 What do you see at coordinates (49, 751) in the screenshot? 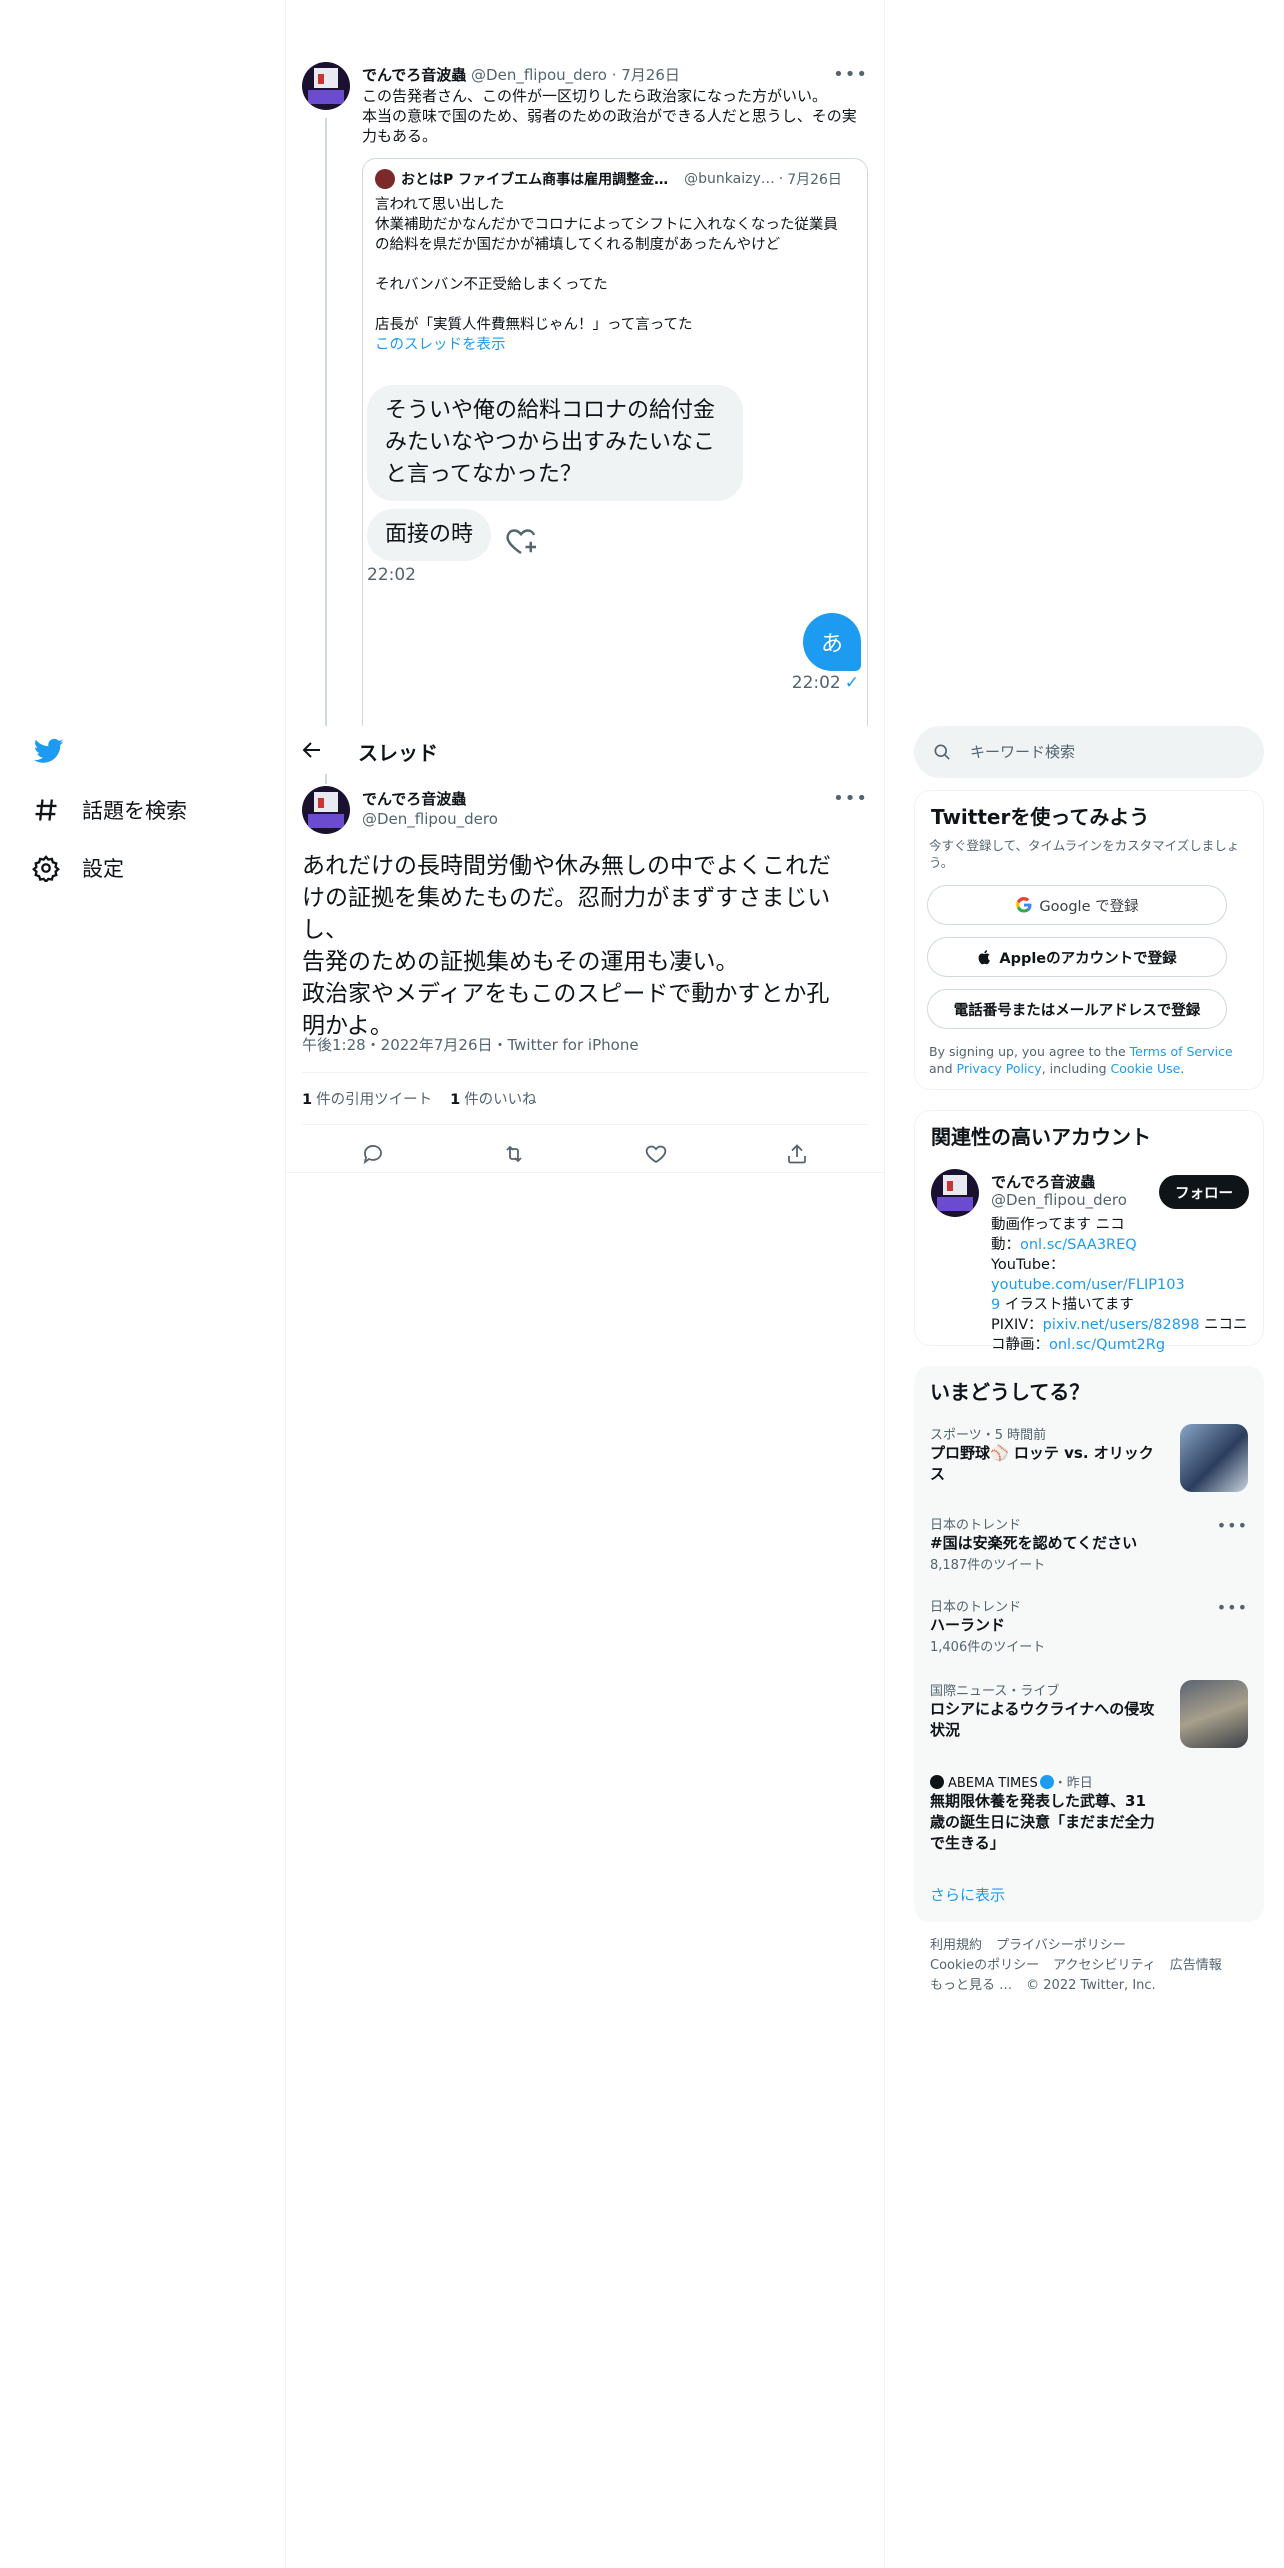
I see `twitter-bird-icon` at bounding box center [49, 751].